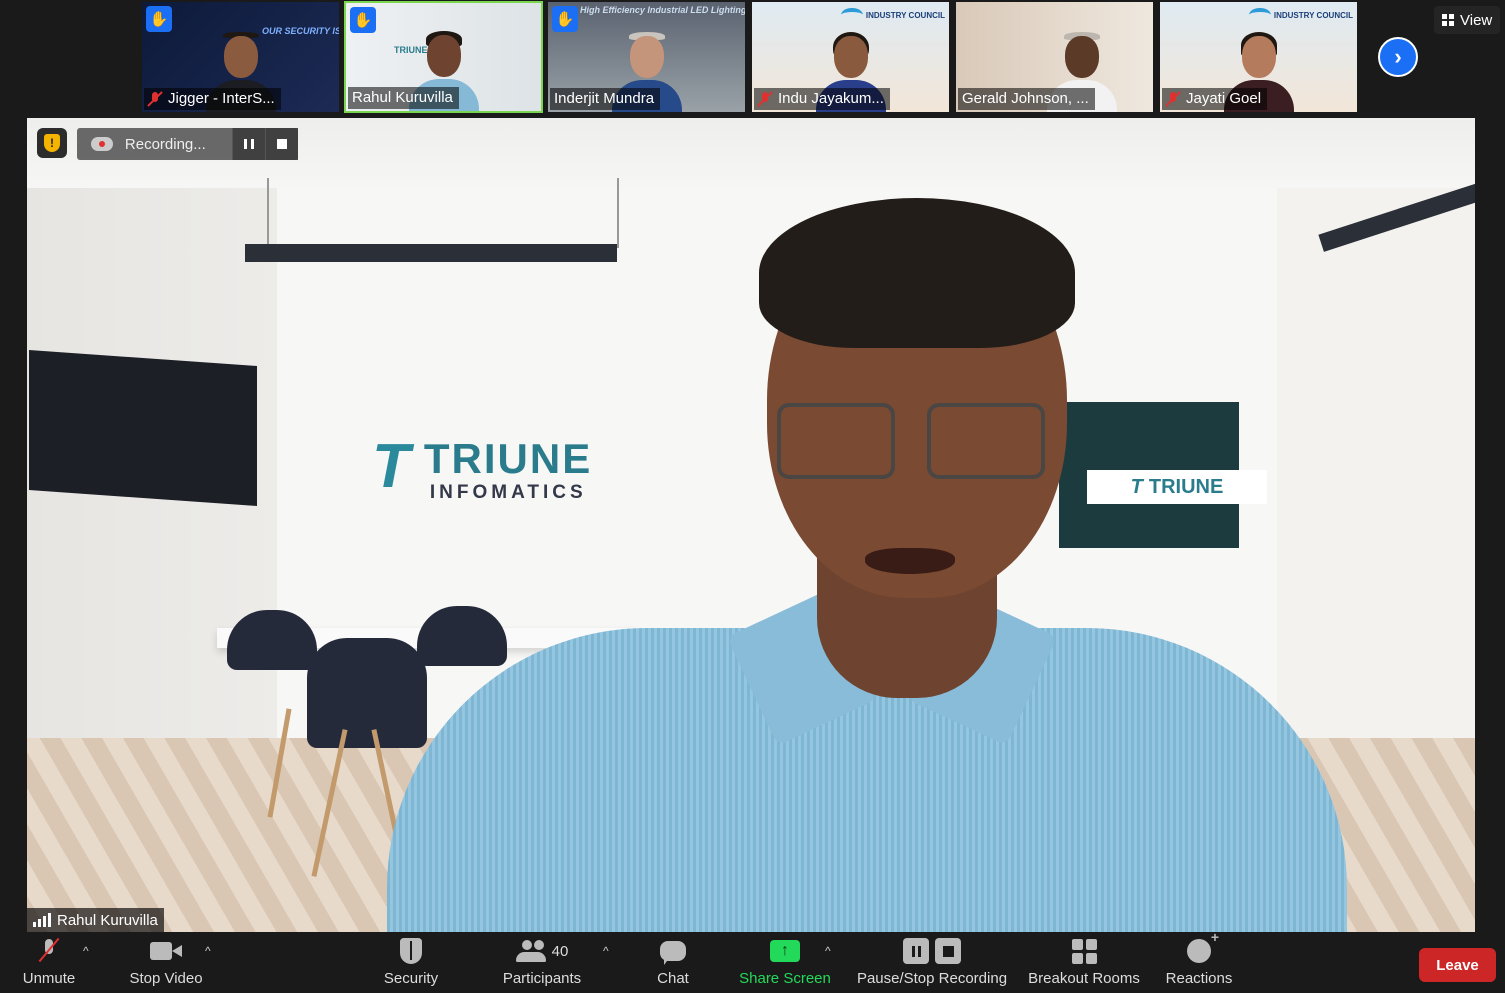 The height and width of the screenshot is (993, 1505). I want to click on reactions-label: Reactions, so click(1199, 978).